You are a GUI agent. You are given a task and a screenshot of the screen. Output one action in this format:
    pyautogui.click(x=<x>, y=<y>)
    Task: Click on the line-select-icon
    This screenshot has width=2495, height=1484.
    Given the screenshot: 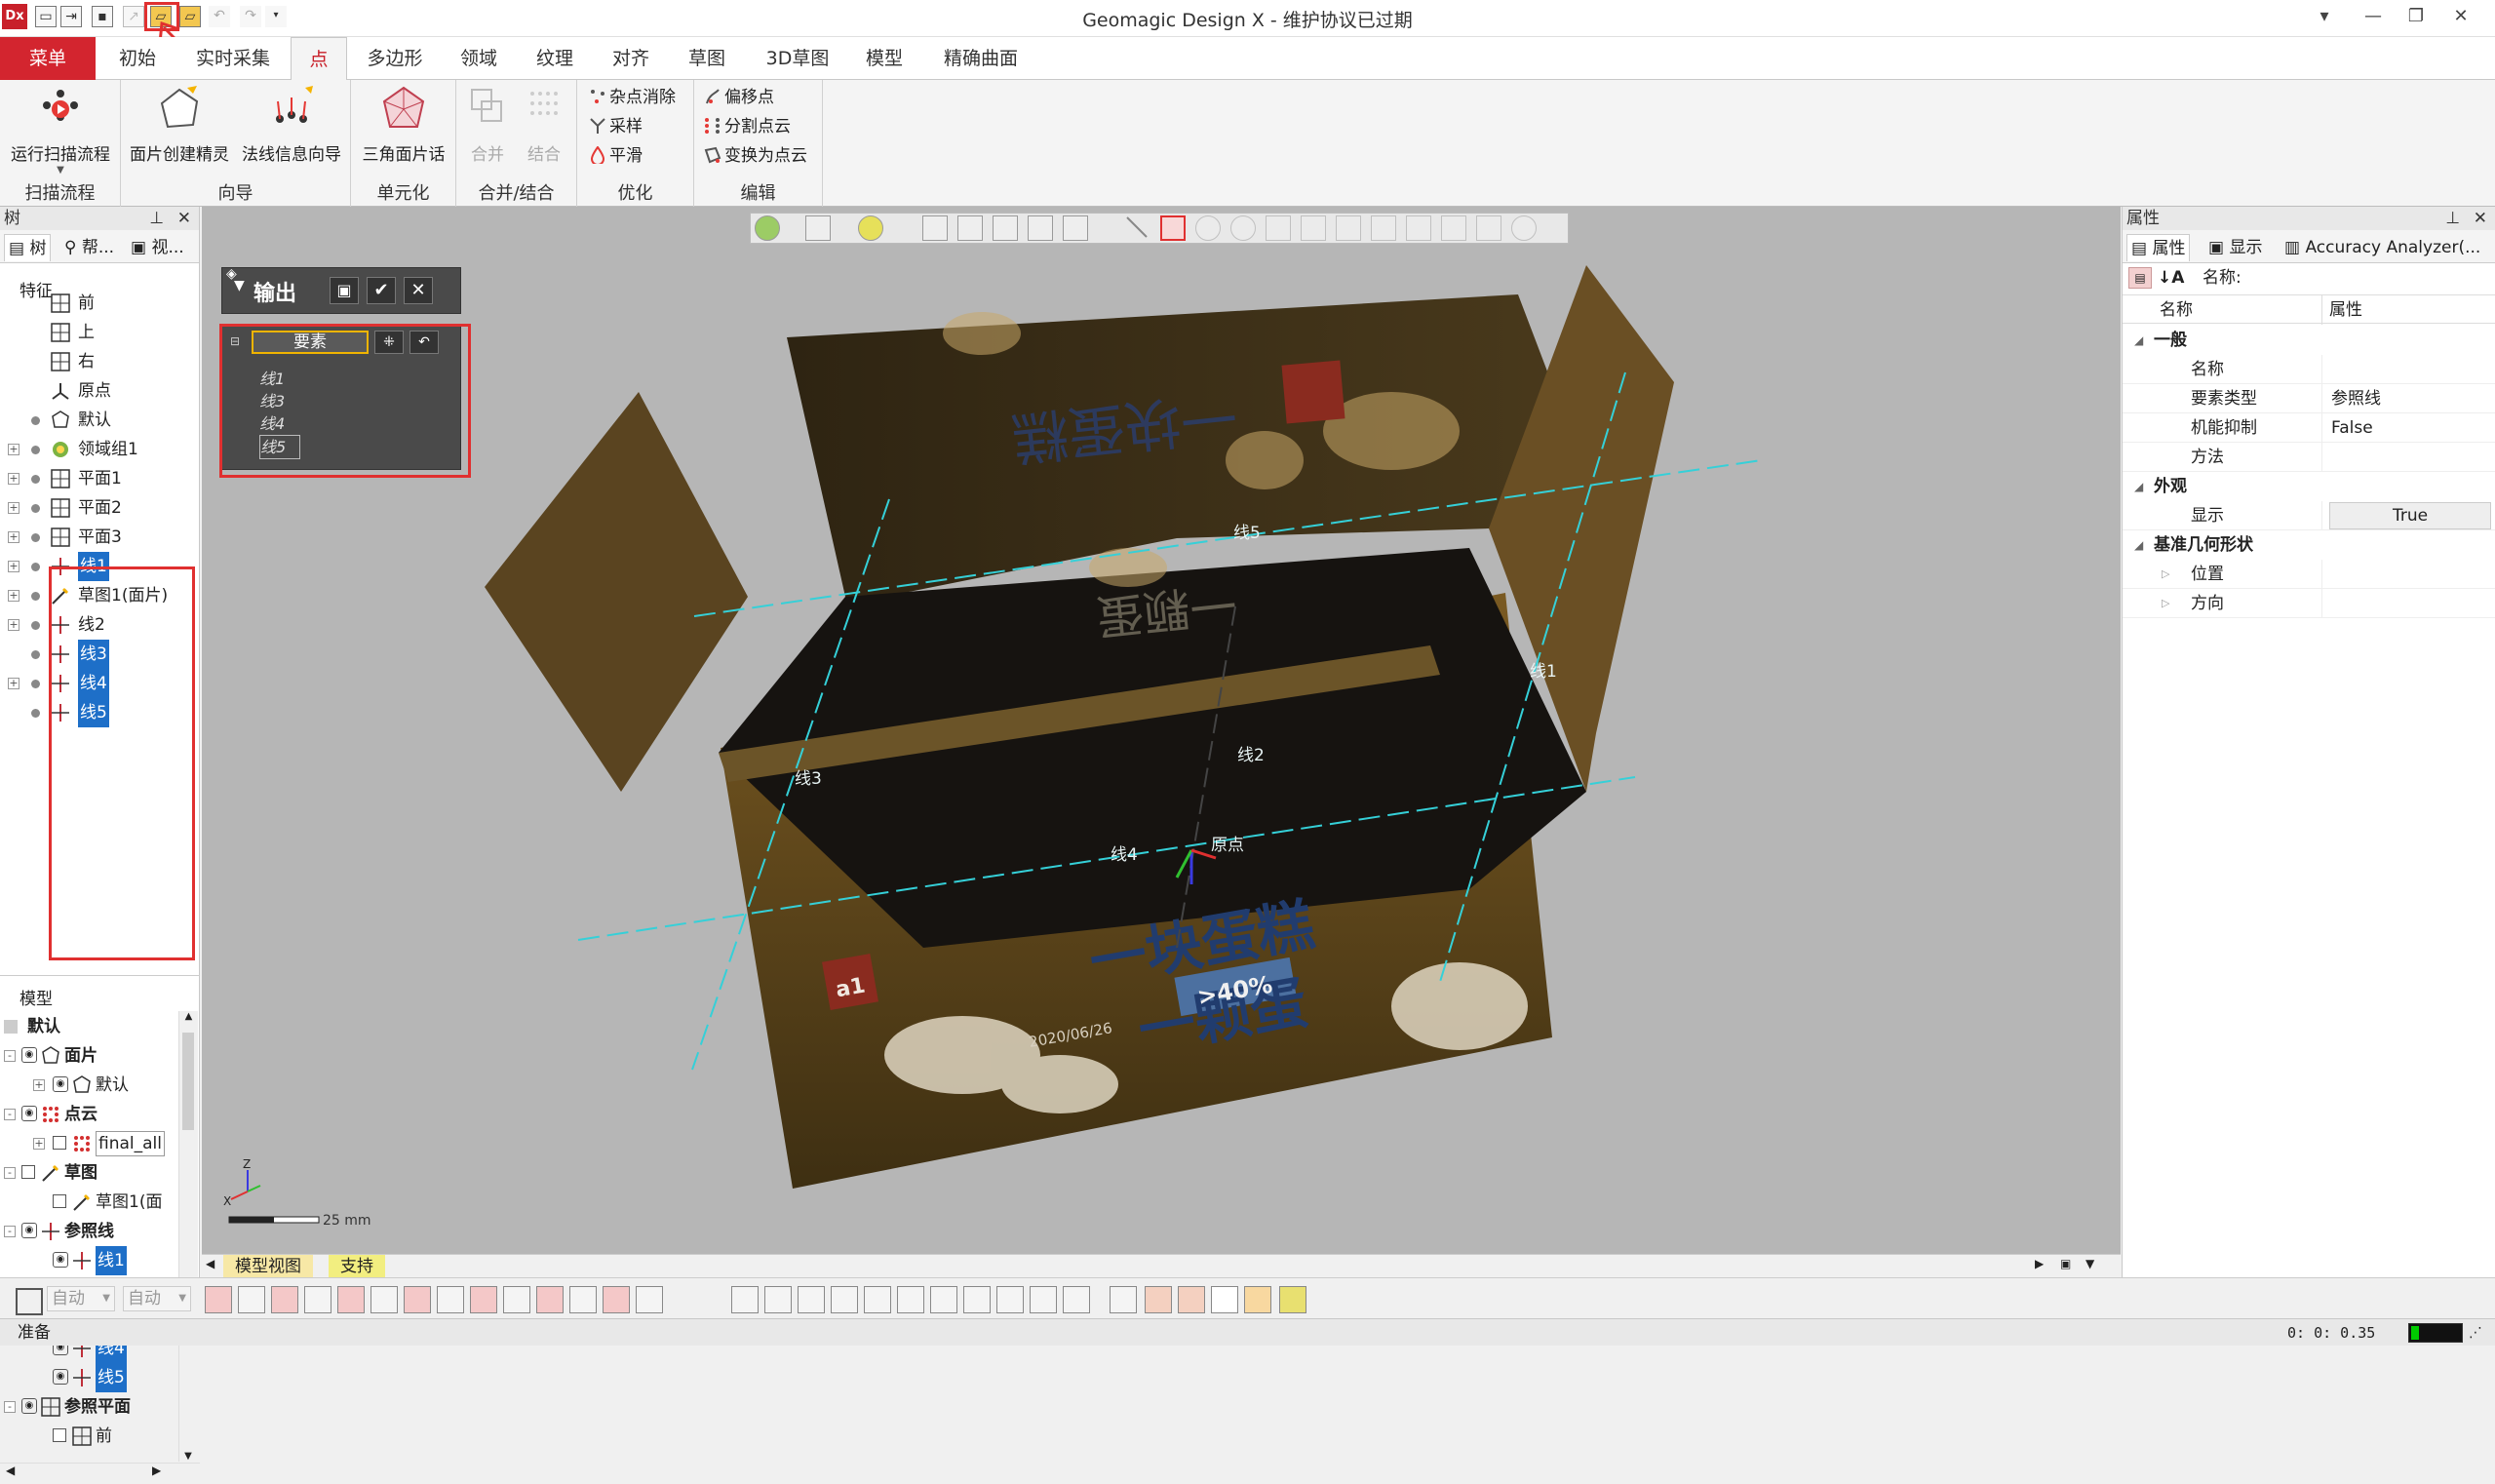 What is the action you would take?
    pyautogui.click(x=1137, y=228)
    